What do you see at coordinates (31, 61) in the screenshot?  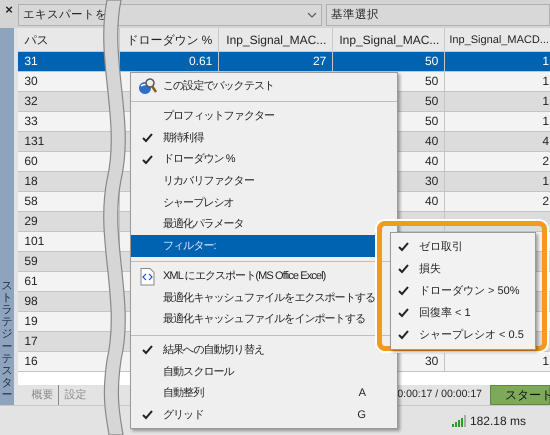 I see `table-cell: 31` at bounding box center [31, 61].